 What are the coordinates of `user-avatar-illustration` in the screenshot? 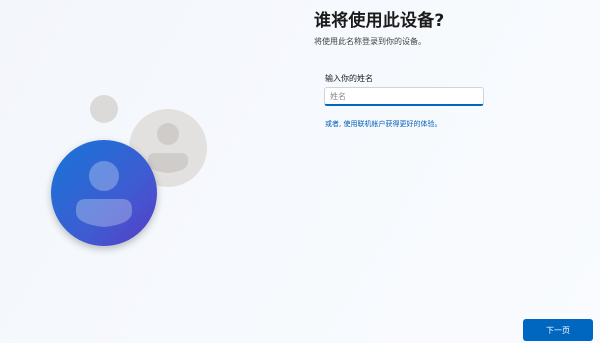 It's located at (129, 170).